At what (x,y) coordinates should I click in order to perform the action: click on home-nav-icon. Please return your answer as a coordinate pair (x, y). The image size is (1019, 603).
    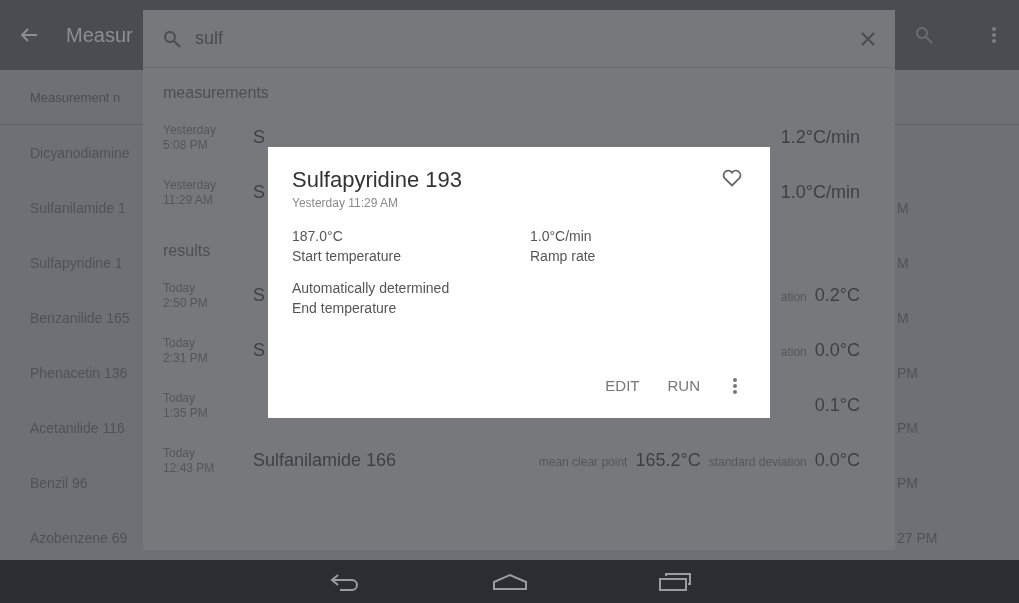
    Looking at the image, I should click on (509, 581).